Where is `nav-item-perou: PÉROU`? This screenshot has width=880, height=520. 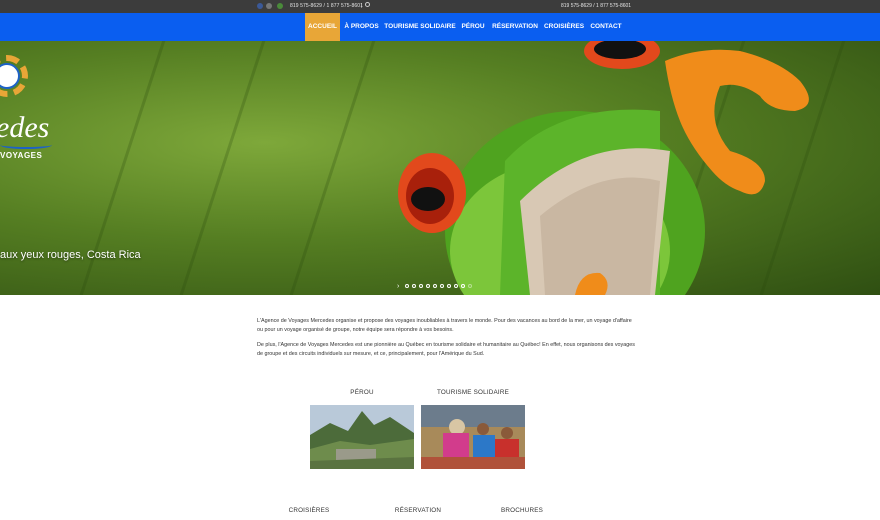 nav-item-perou: PÉROU is located at coordinates (473, 27).